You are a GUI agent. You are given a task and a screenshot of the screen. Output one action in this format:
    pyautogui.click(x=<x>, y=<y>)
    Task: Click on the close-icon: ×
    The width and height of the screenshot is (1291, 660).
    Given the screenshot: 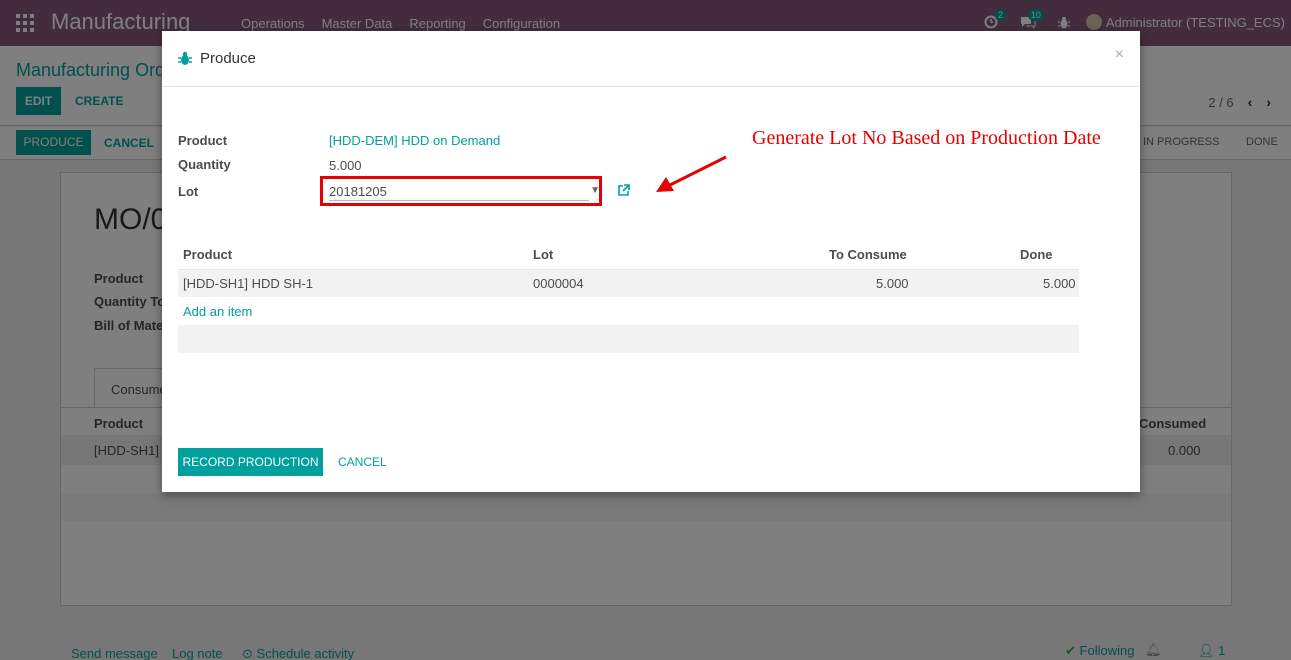 What is the action you would take?
    pyautogui.click(x=1119, y=55)
    